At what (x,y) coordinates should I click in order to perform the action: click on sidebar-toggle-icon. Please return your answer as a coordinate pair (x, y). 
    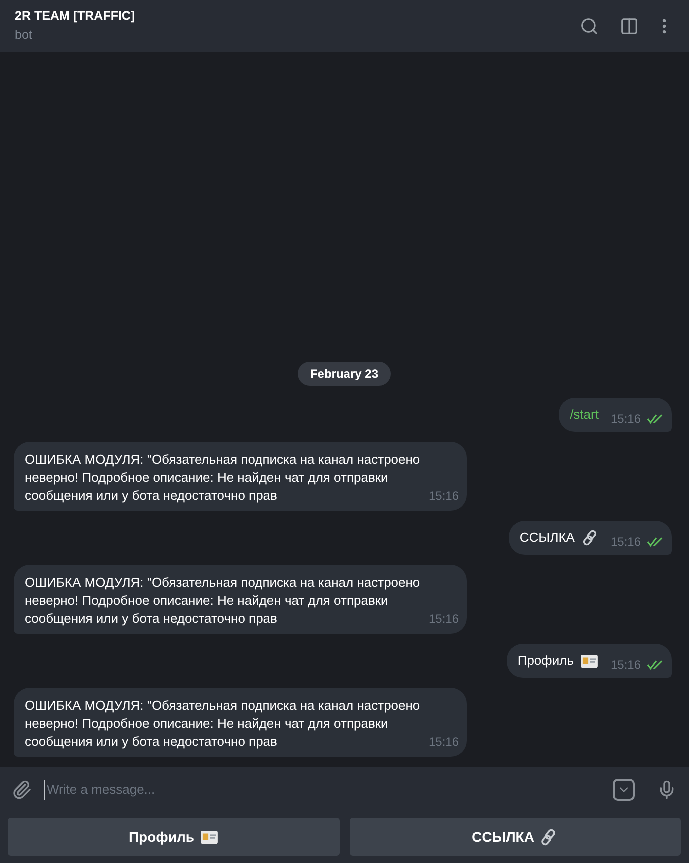
    Looking at the image, I should click on (629, 26).